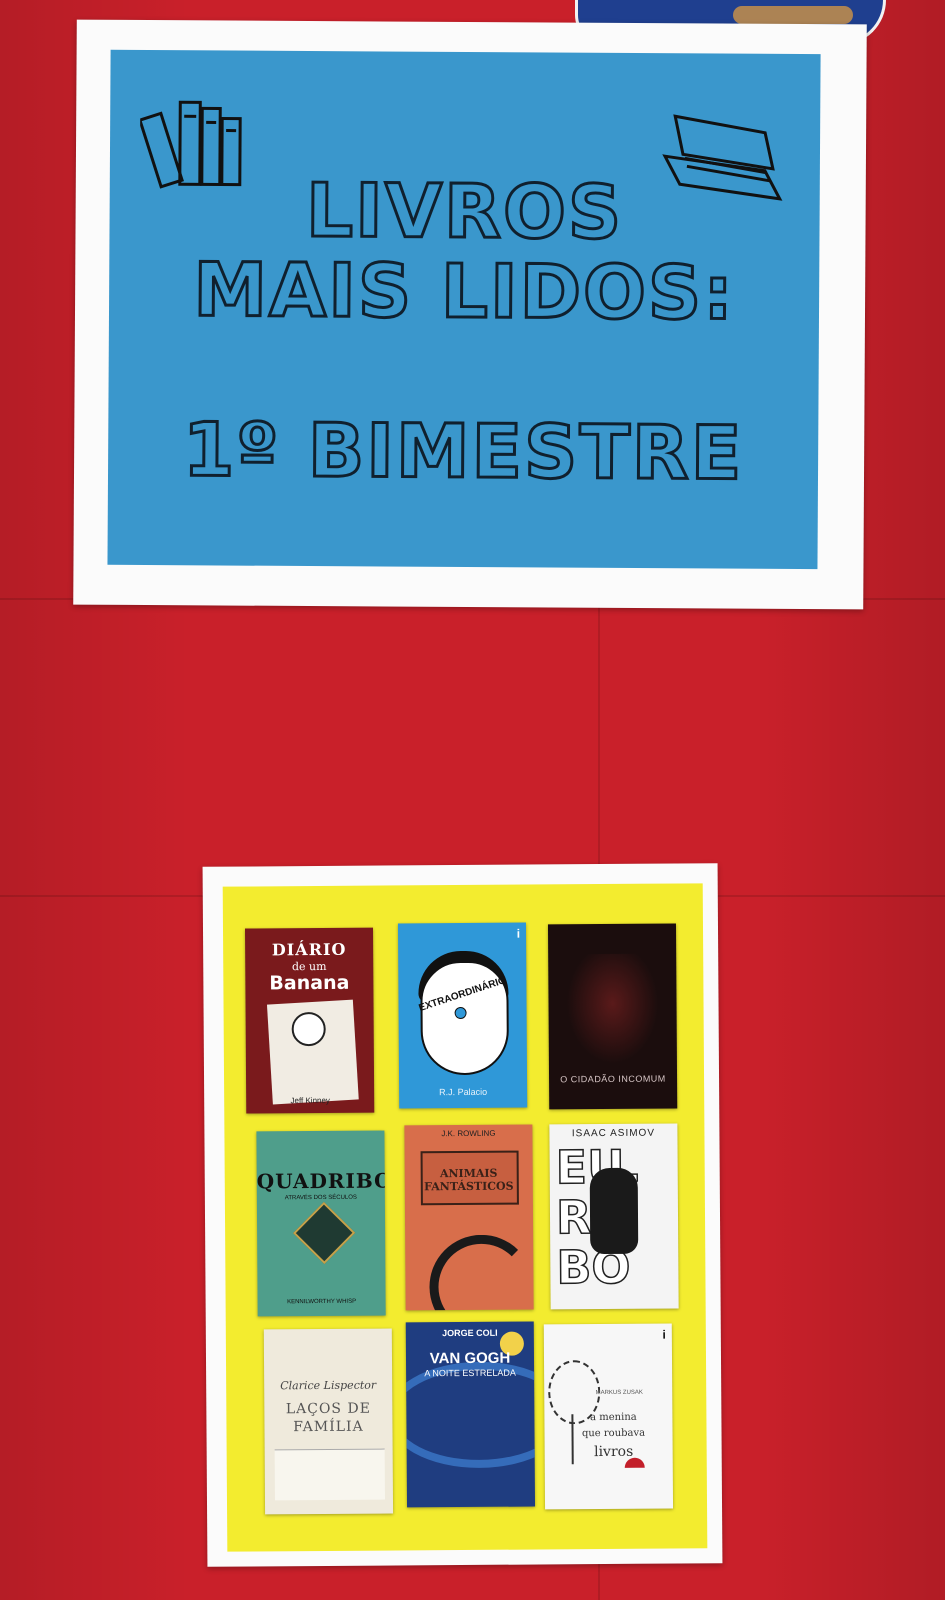 This screenshot has width=945, height=1600. I want to click on book-title: ANIMAIS FANTÁSTICOS, so click(469, 1180).